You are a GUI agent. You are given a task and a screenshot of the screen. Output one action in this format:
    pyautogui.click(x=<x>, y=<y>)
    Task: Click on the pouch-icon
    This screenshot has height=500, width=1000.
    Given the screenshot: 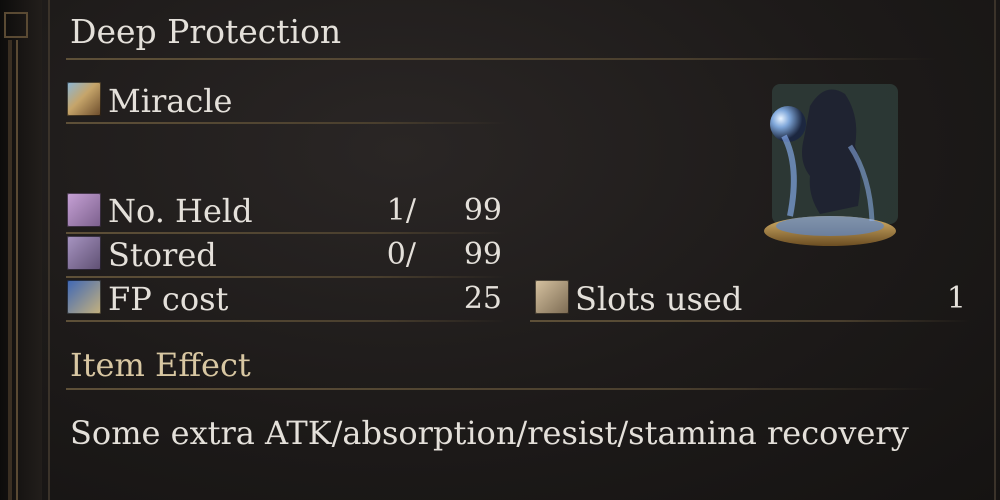 What is the action you would take?
    pyautogui.click(x=84, y=210)
    